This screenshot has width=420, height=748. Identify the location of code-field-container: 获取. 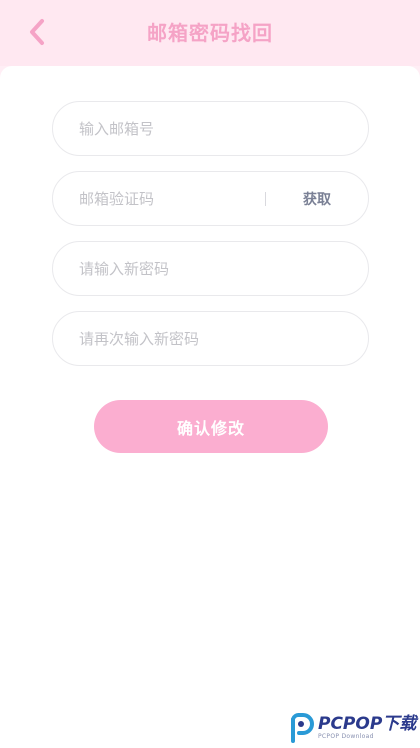
(210, 198).